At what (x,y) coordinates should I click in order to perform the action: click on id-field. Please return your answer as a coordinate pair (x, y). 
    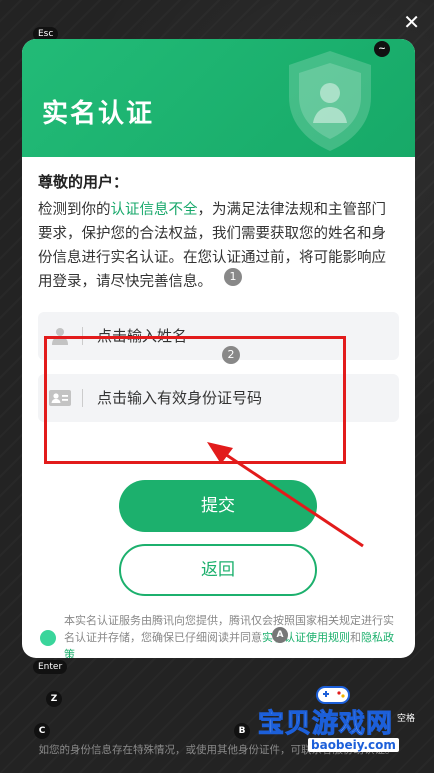
    Looking at the image, I should click on (218, 398).